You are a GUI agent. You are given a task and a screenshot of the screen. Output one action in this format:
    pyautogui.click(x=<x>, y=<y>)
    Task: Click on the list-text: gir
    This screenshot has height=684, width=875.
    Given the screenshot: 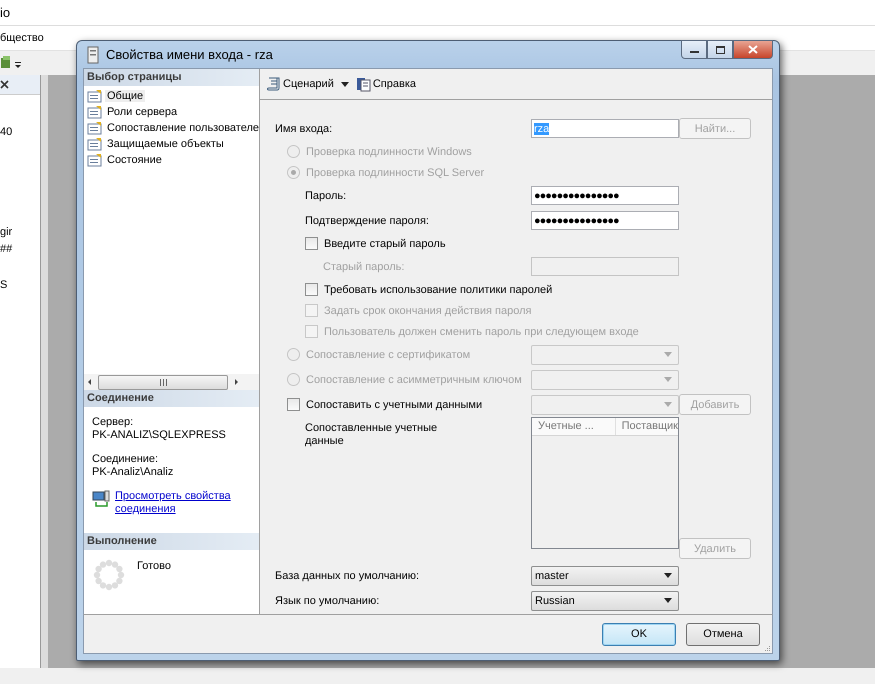 What is the action you would take?
    pyautogui.click(x=7, y=232)
    